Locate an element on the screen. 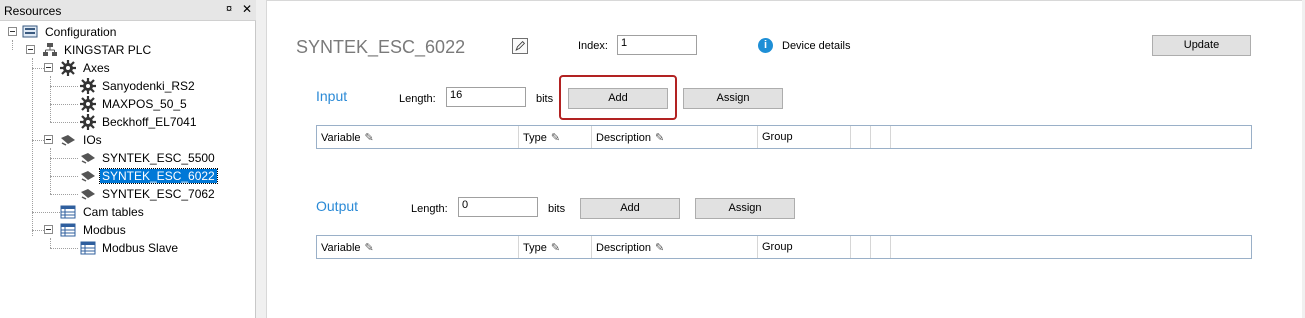  configuration-icon is located at coordinates (30, 31).